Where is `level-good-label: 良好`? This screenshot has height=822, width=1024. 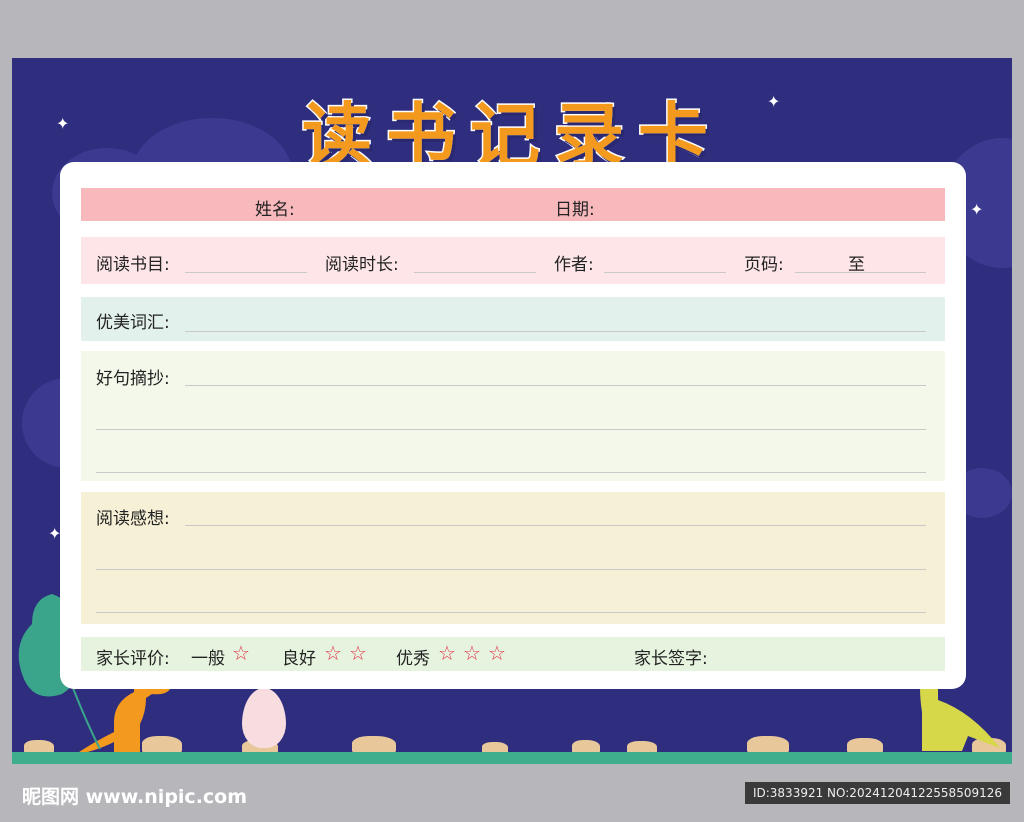 level-good-label: 良好 is located at coordinates (299, 659).